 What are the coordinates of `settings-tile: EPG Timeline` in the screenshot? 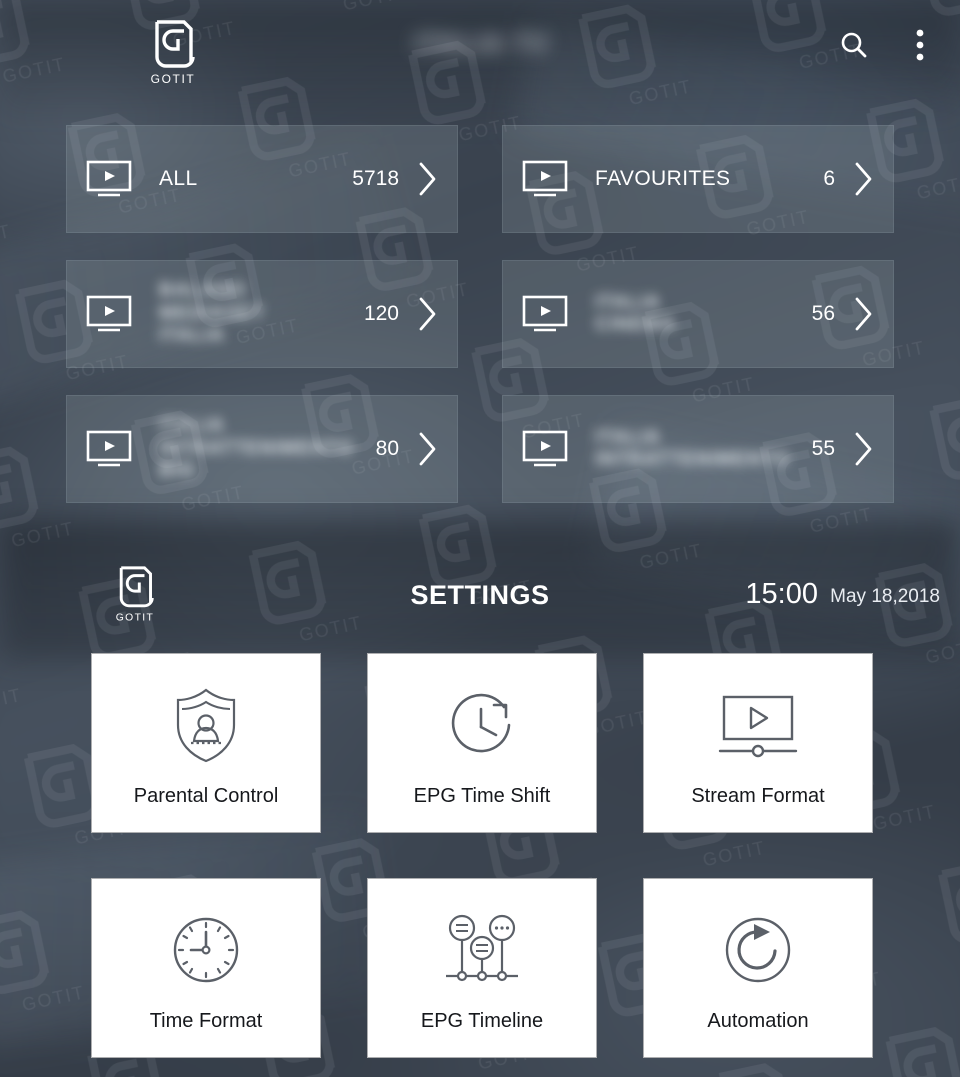 It's located at (482, 968).